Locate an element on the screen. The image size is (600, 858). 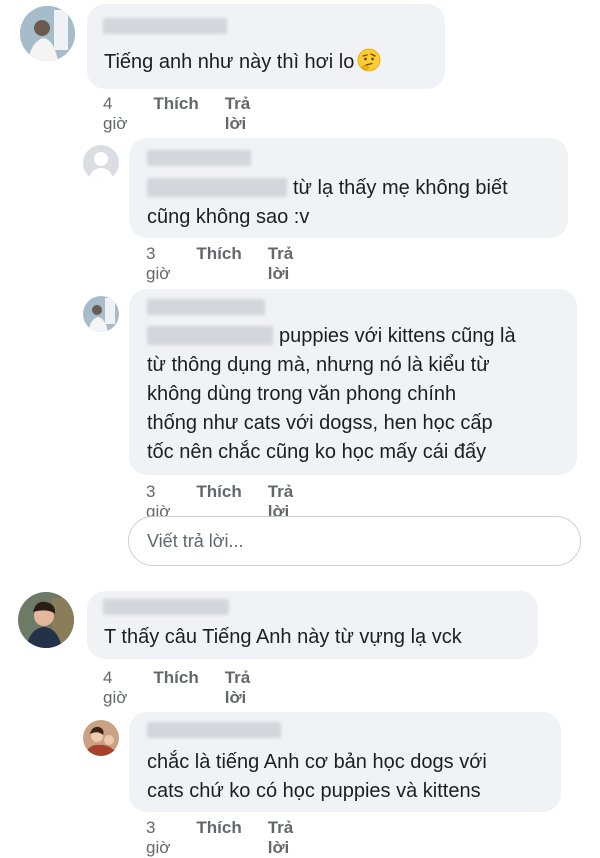
comment-text: Tiếng anh như này thì hơi lo is located at coordinates (242, 62).